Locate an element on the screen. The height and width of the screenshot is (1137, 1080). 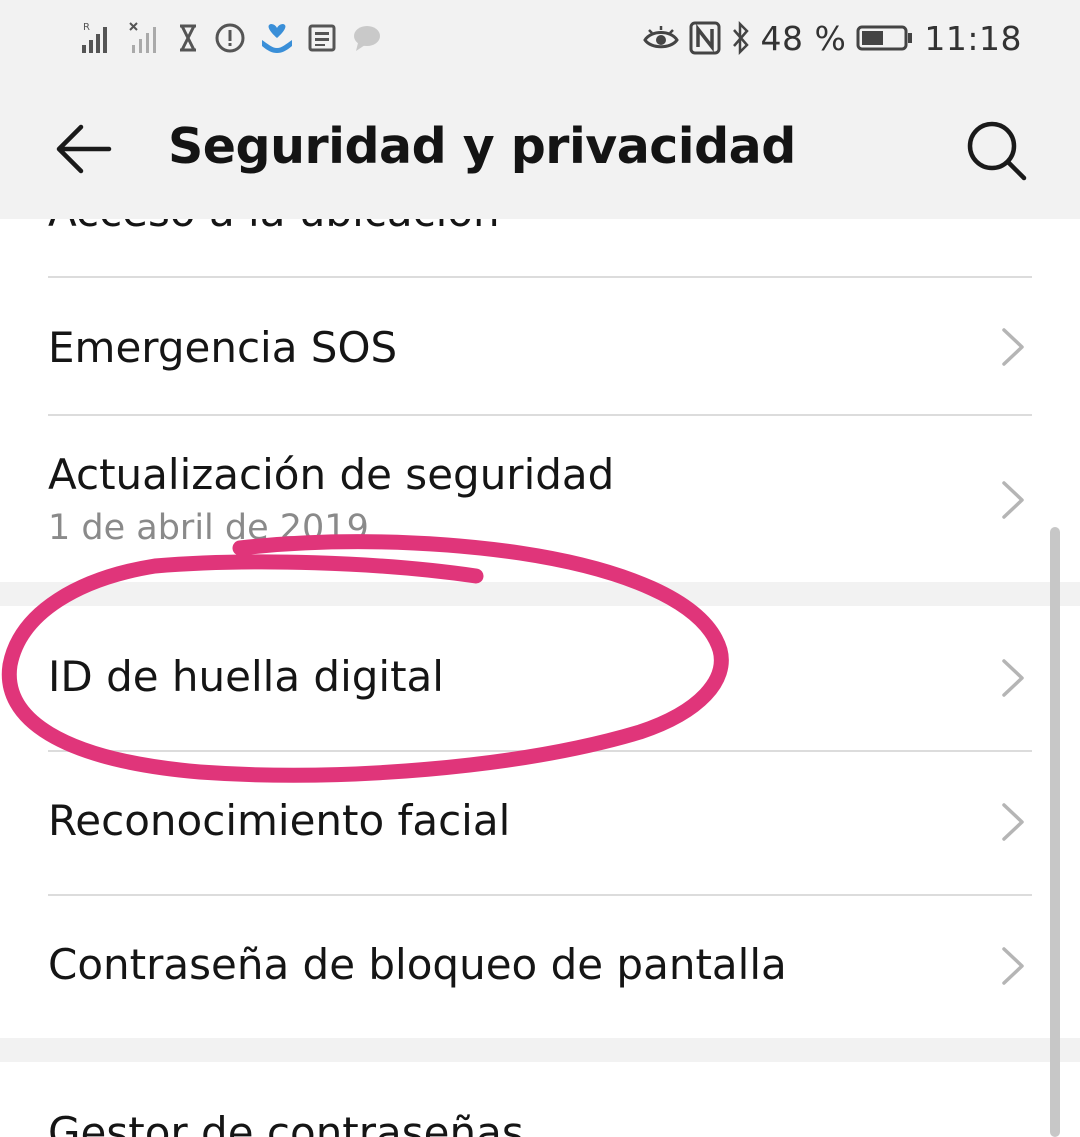
list-item-emergency-sos: Emergencia SOS is located at coordinates (540, 346).